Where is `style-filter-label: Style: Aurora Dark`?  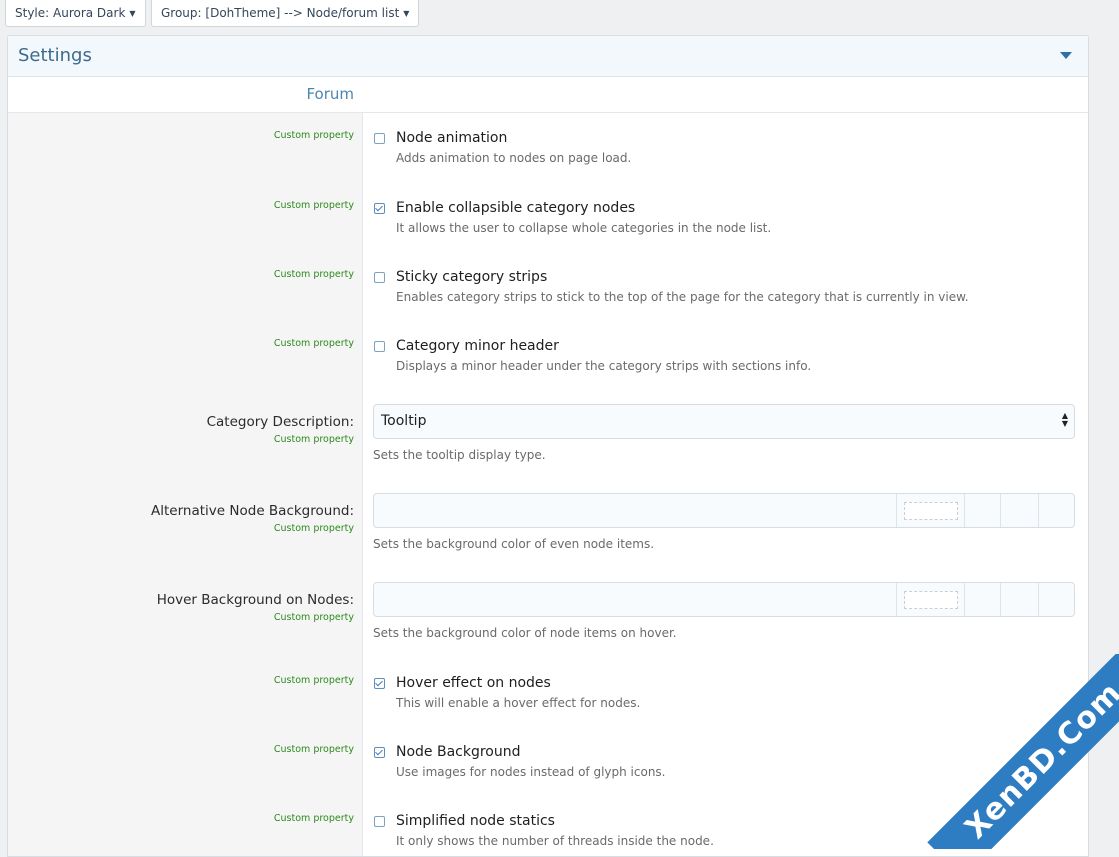 style-filter-label: Style: Aurora Dark is located at coordinates (70, 13).